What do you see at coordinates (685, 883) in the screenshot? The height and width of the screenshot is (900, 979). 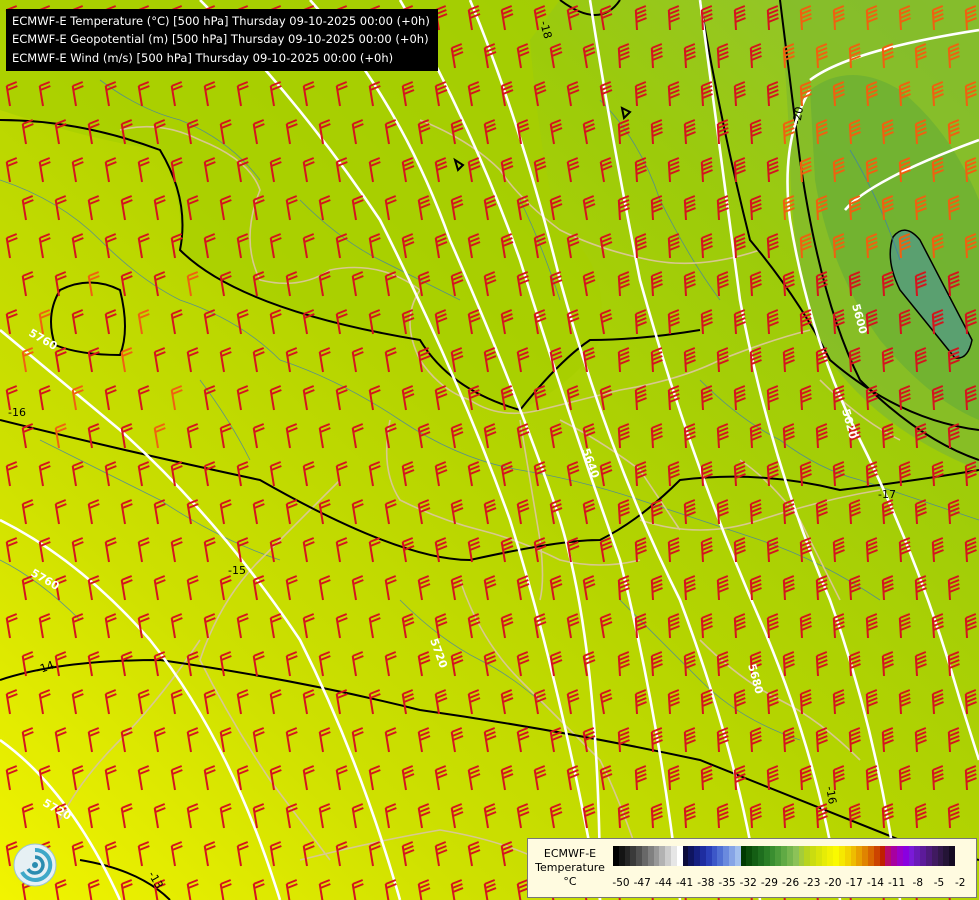 I see `legend-tick-label: -41` at bounding box center [685, 883].